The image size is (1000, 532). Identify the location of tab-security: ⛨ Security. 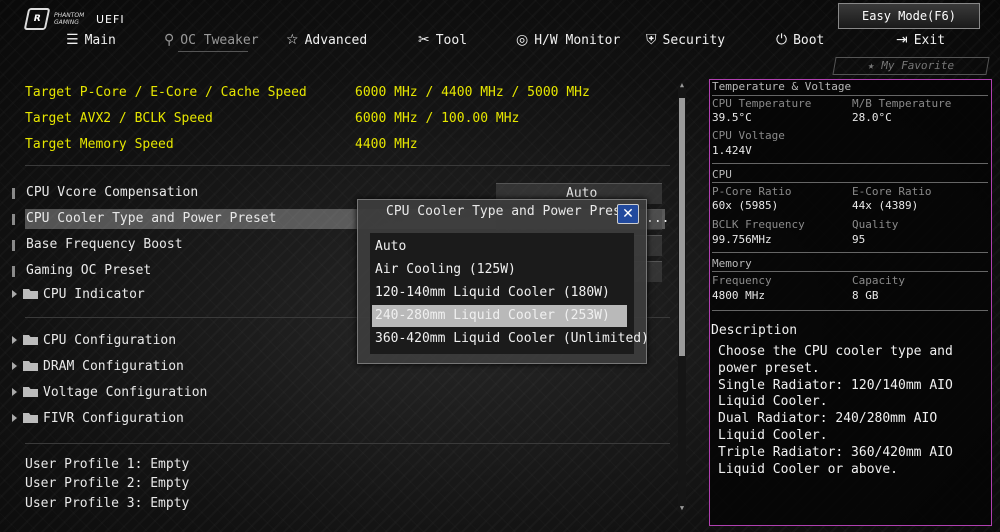
(685, 40).